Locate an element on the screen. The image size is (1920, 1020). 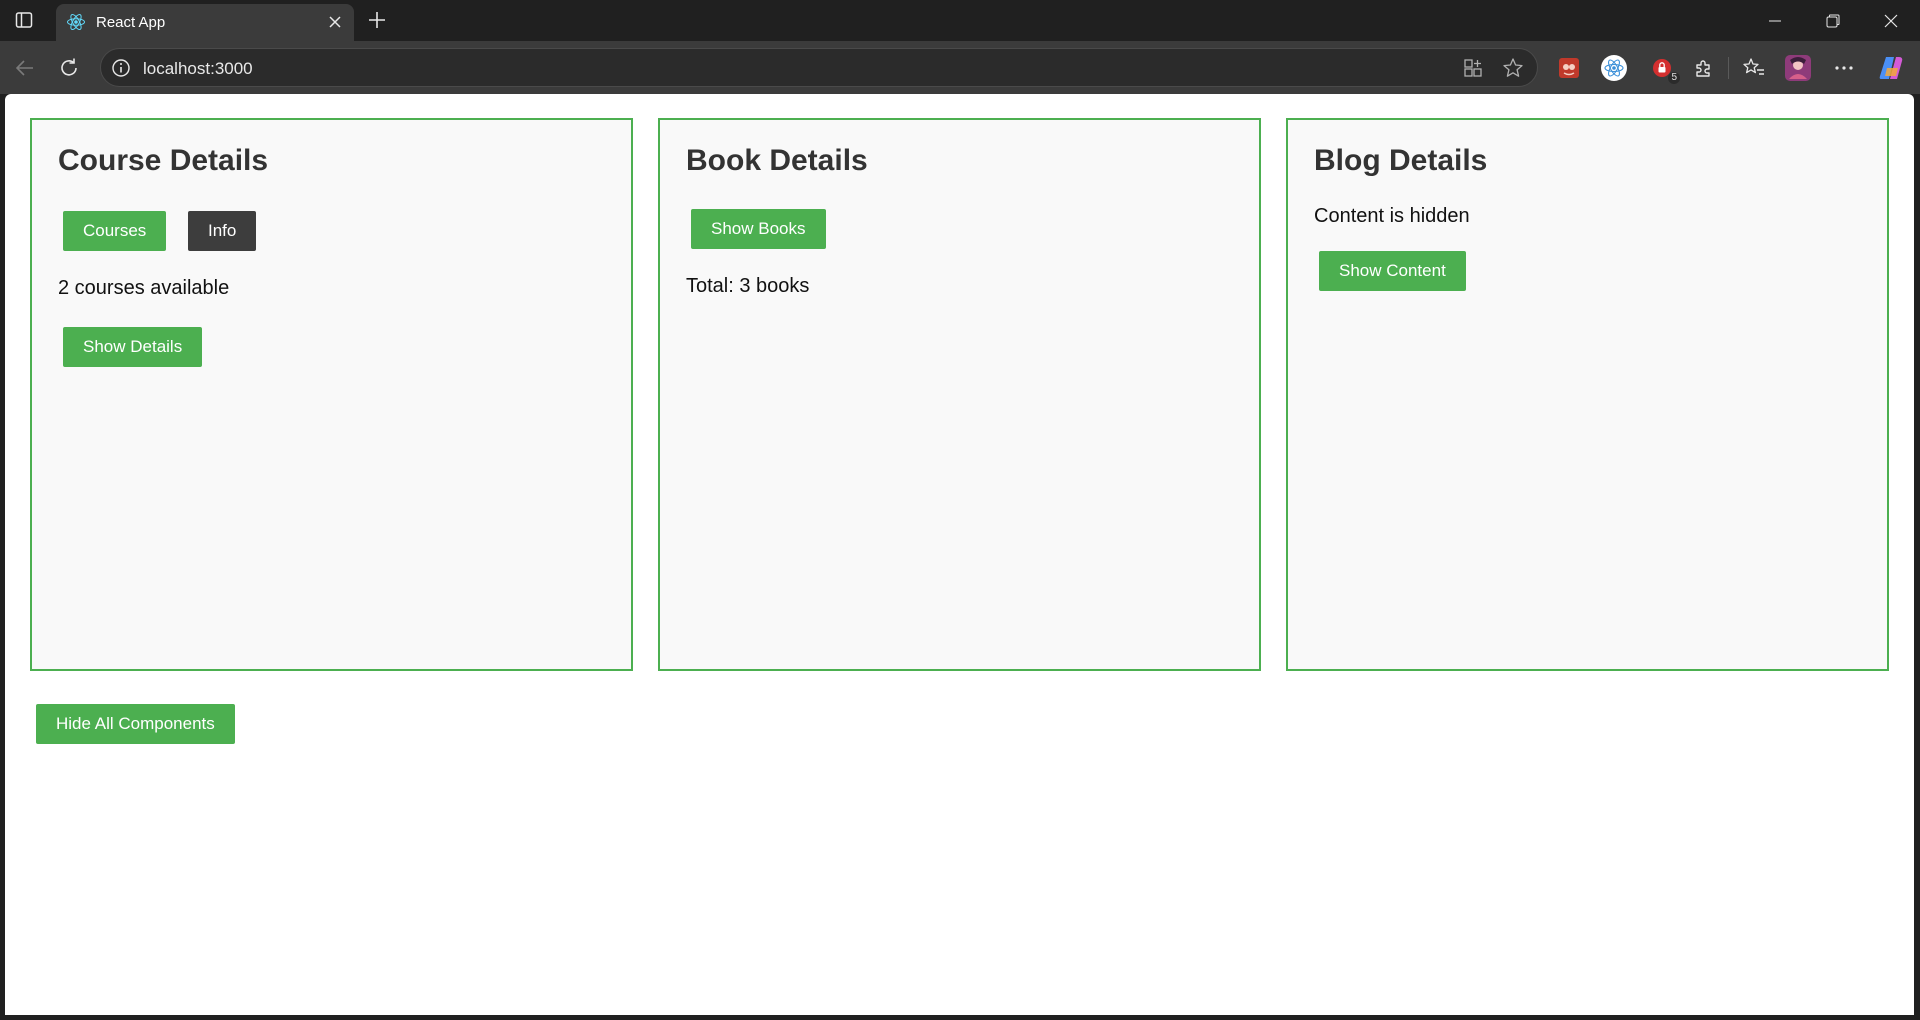
react-devtools-icon is located at coordinates (1614, 68).